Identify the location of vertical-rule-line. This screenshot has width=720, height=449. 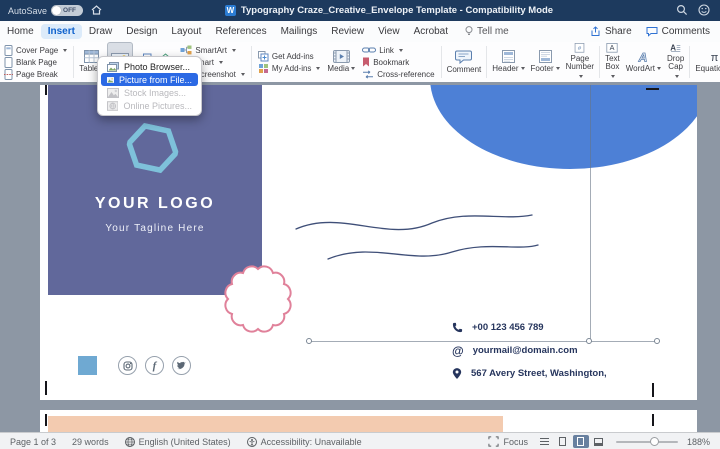
(590, 213).